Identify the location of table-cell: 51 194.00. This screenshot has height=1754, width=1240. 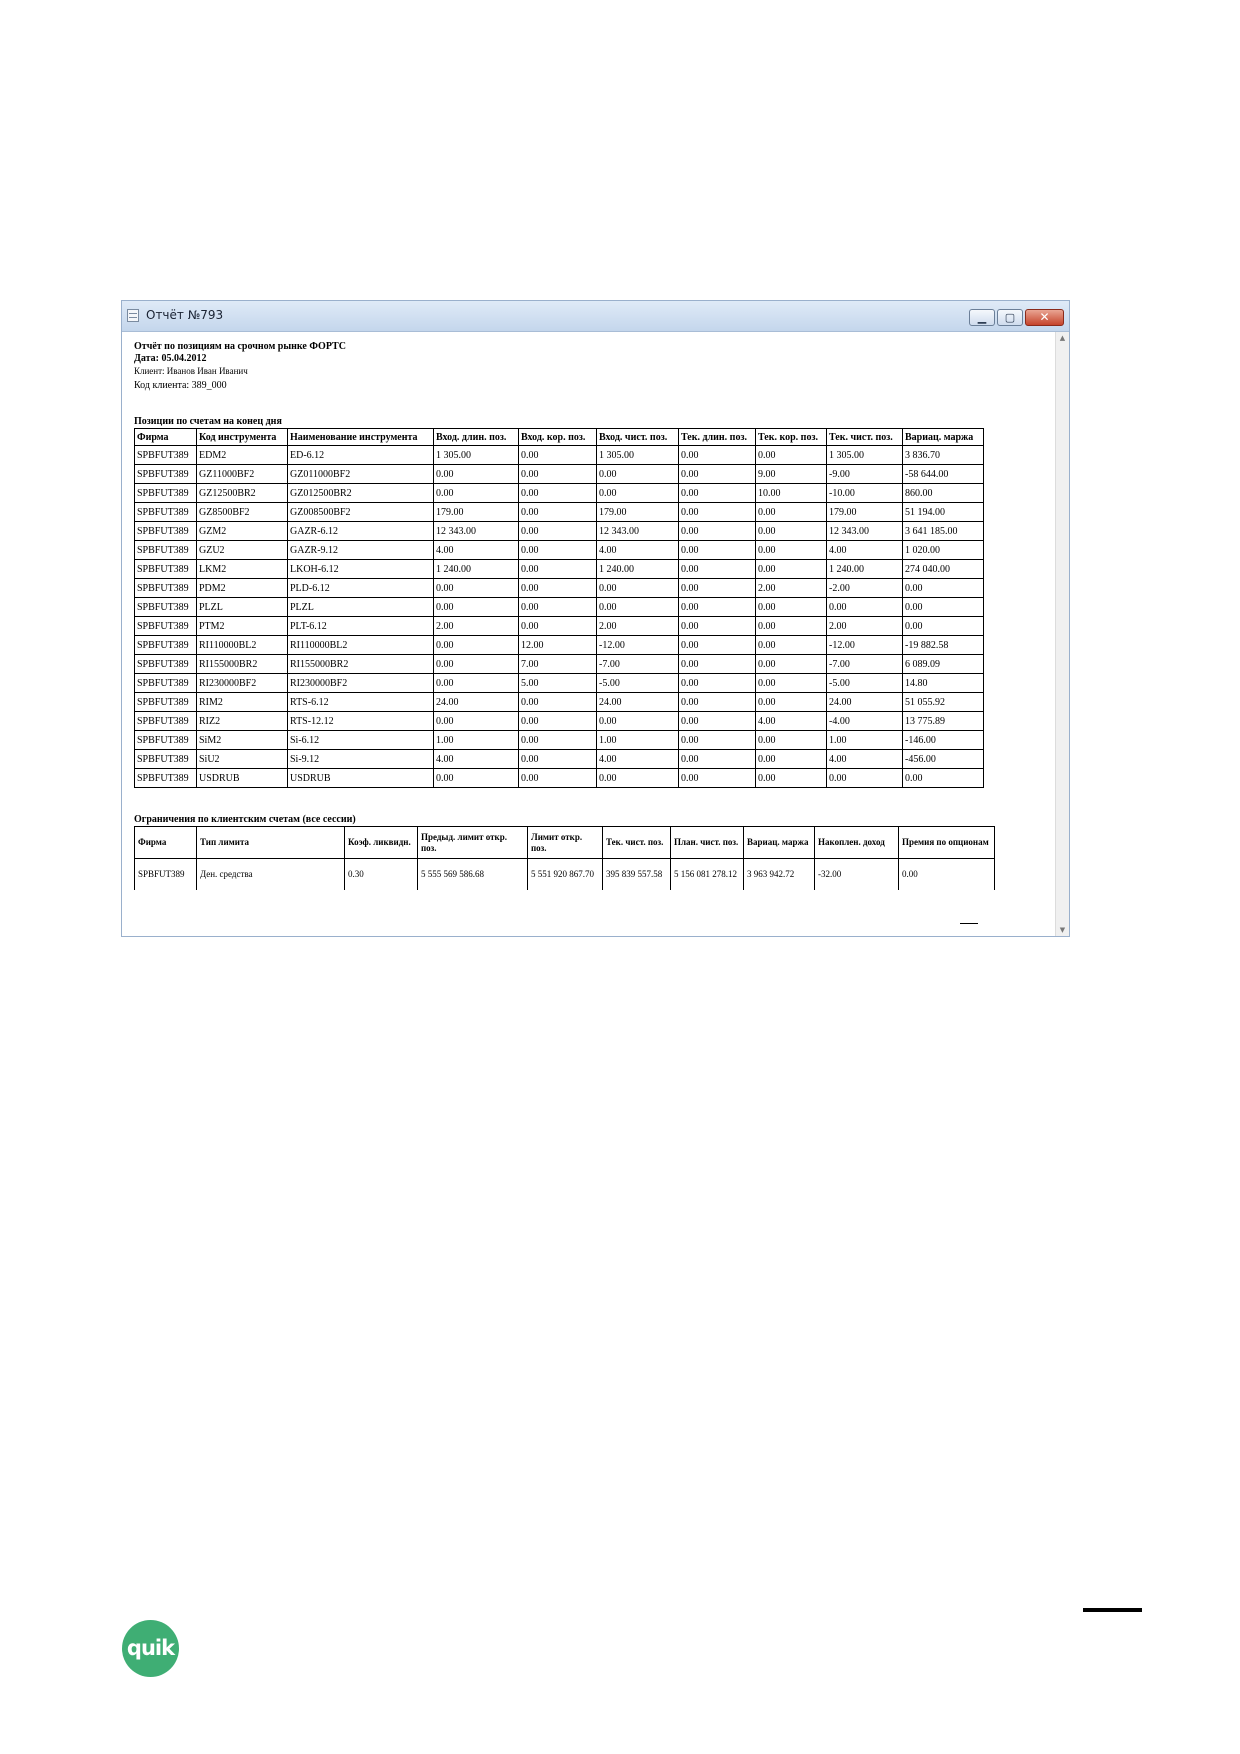
(943, 512).